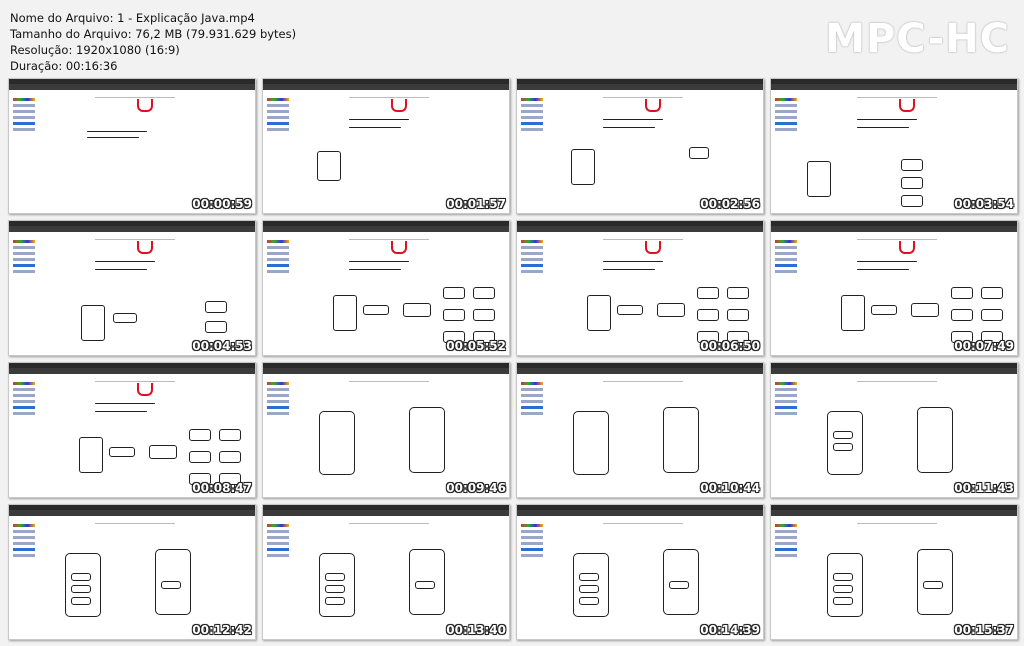  Describe the element at coordinates (591, 443) in the screenshot. I see `left-panel-box` at that location.